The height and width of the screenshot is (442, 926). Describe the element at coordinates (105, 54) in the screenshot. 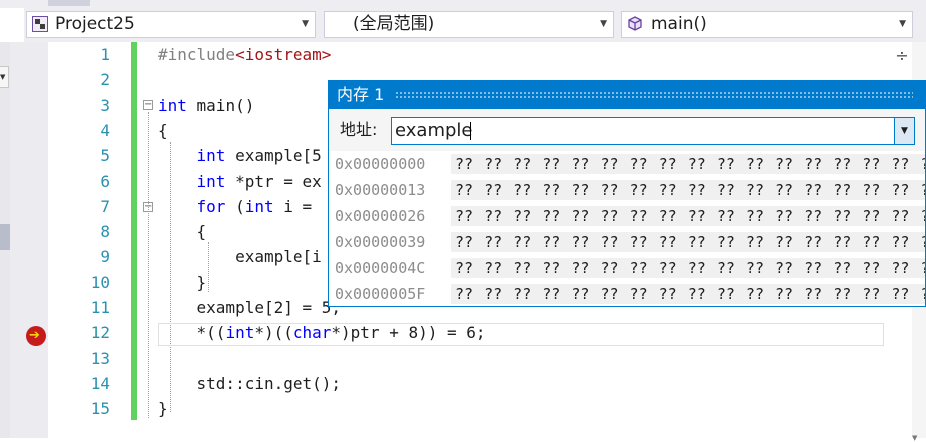

I see `line-number: 1` at that location.